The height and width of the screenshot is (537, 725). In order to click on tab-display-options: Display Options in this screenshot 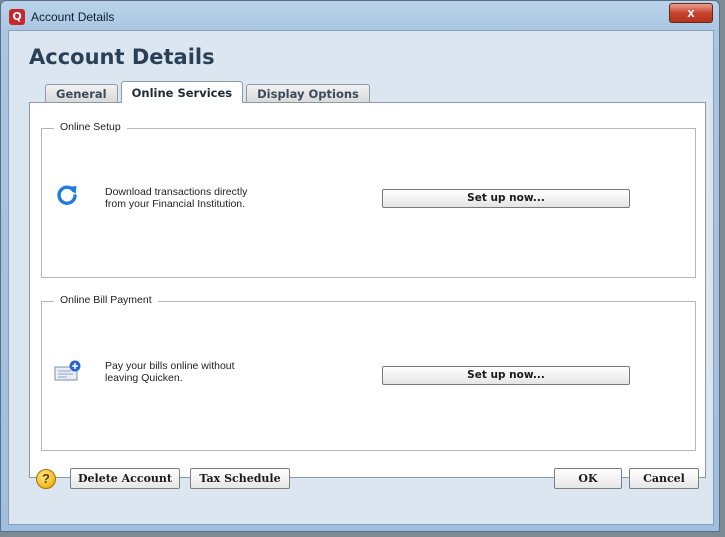, I will do `click(308, 93)`.